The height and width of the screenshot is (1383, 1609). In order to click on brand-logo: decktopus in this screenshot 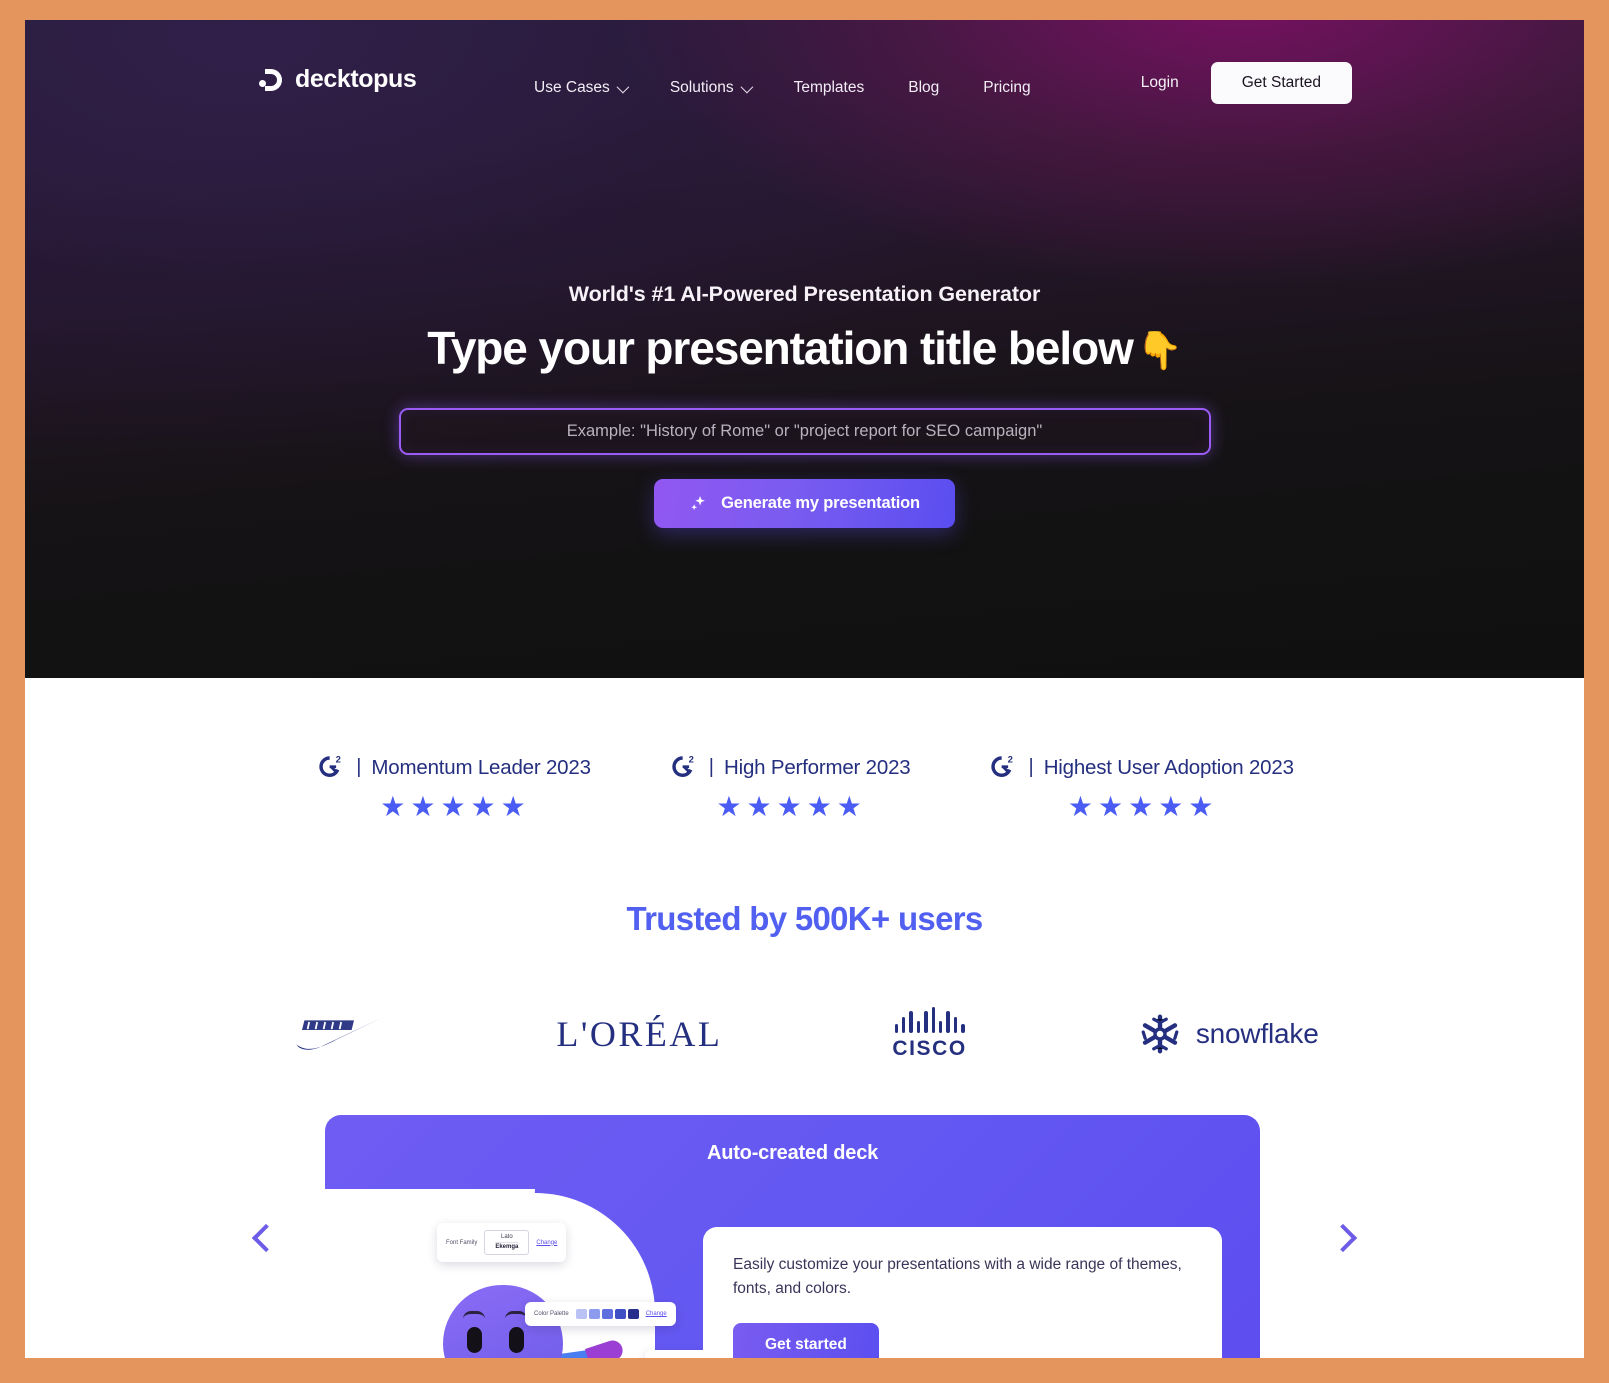, I will do `click(338, 79)`.